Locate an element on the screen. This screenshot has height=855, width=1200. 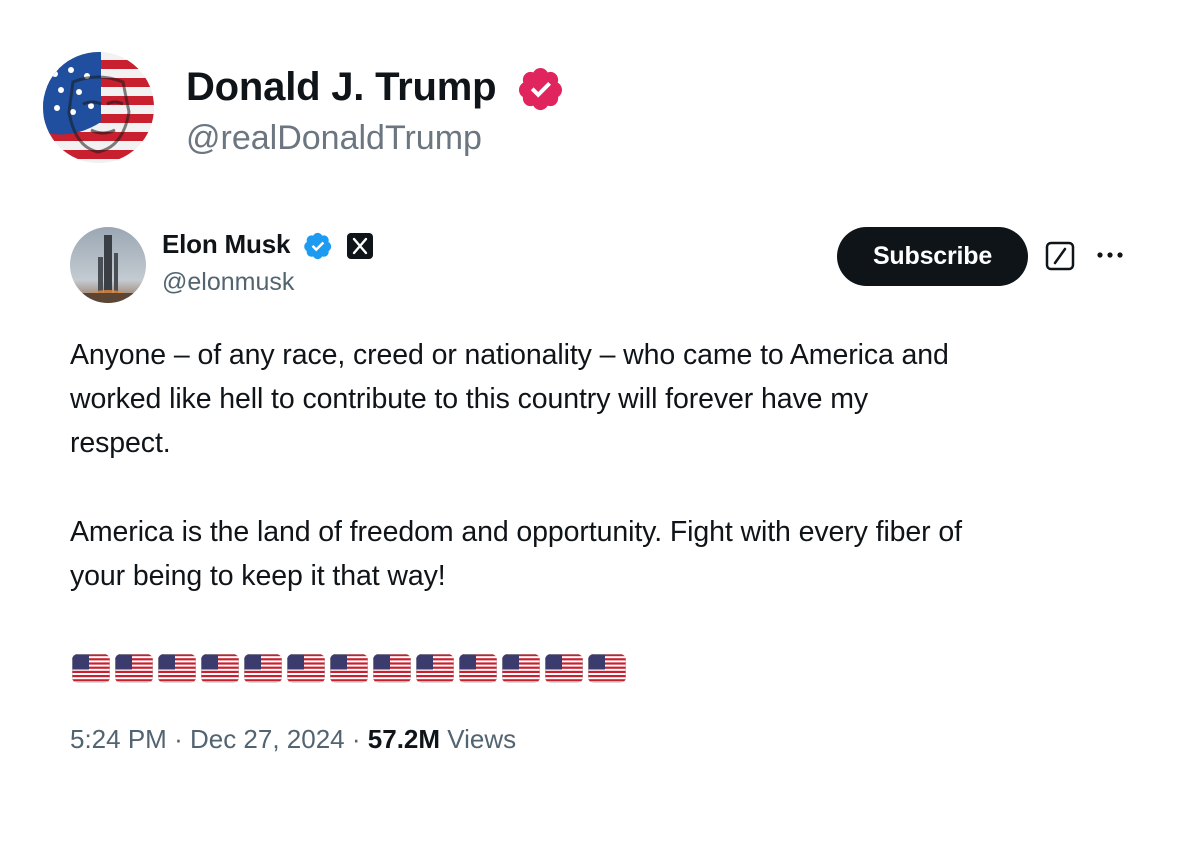
grok-icon is located at coordinates (1060, 256).